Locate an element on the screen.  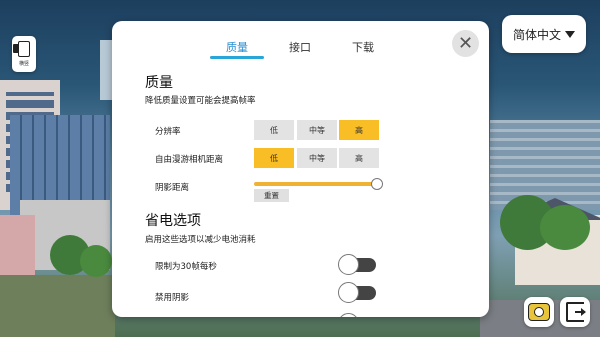
power-section-title: 省电选项 is located at coordinates (173, 221).